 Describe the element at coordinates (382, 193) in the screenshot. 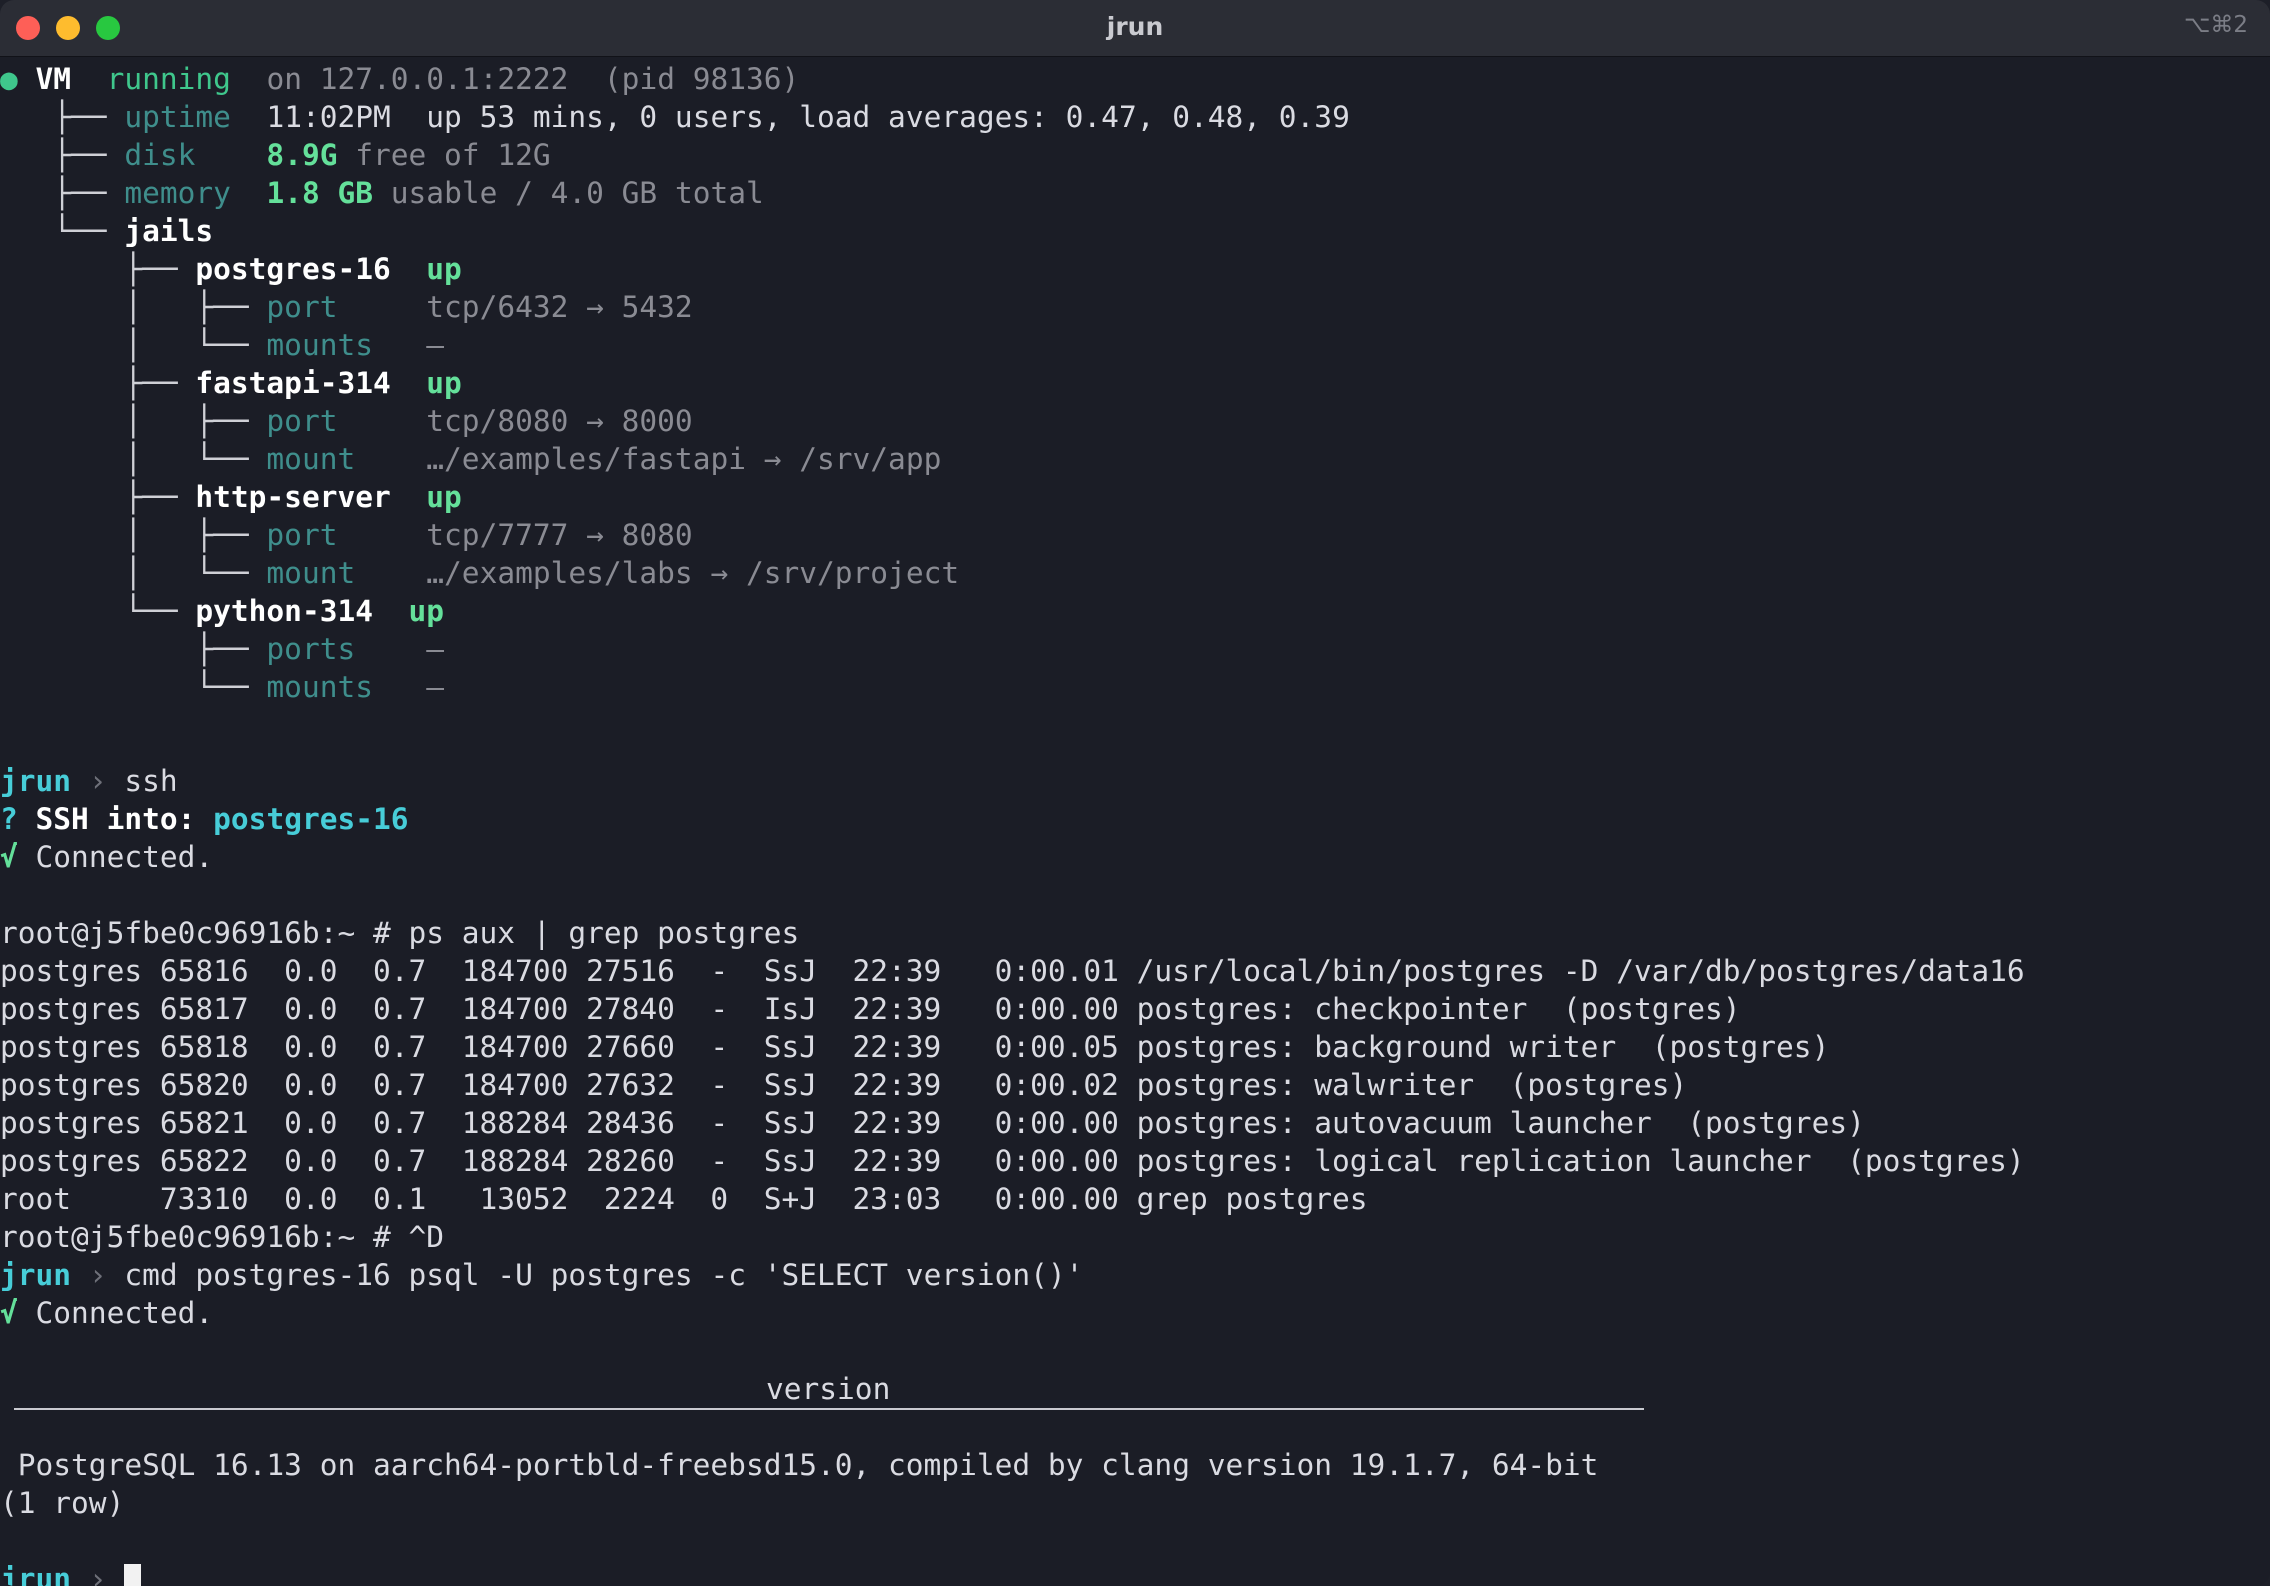

I see `vm-memory-line: ├── memory 1.8 GB usable / 4.0 GB total` at that location.